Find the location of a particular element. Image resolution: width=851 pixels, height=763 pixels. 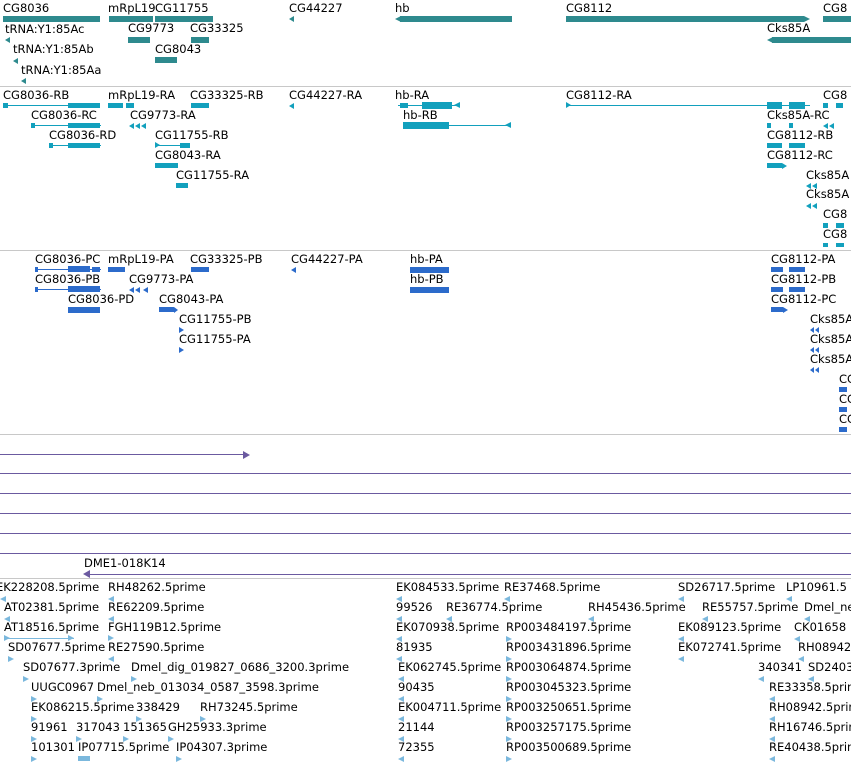

est-label: CK01658 is located at coordinates (820, 627).